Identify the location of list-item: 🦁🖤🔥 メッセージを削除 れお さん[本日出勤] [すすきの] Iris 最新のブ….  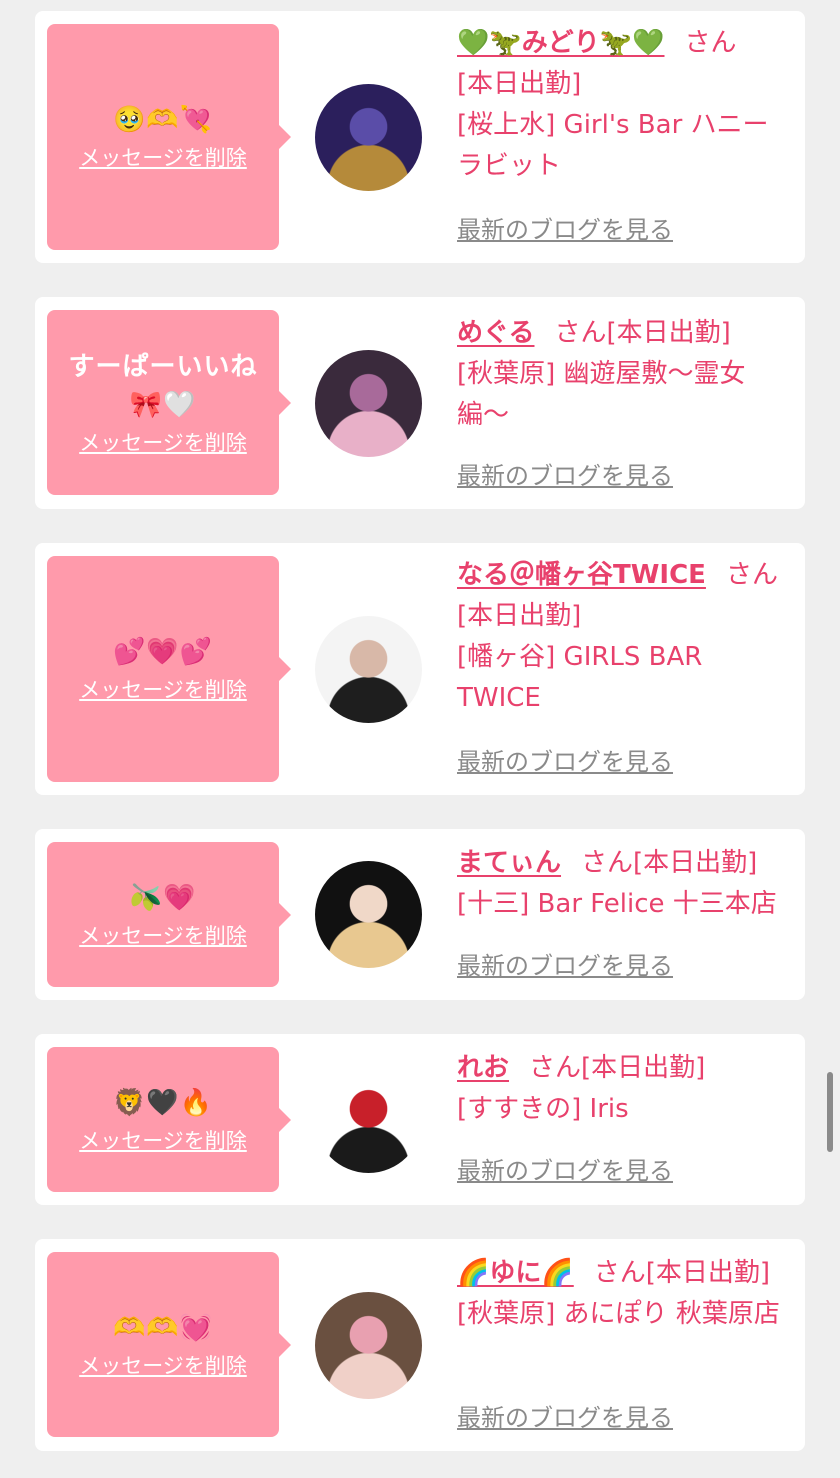
(420, 1119).